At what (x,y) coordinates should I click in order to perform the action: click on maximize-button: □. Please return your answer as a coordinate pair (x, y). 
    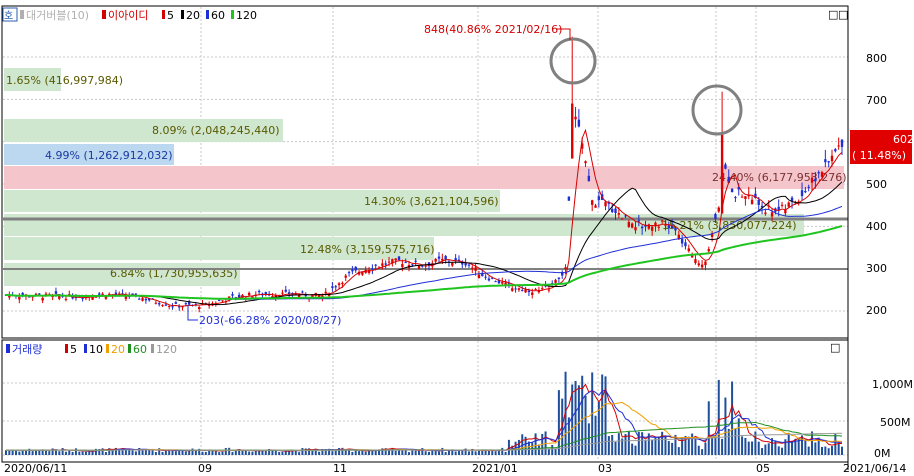
    Looking at the image, I should click on (843, 14).